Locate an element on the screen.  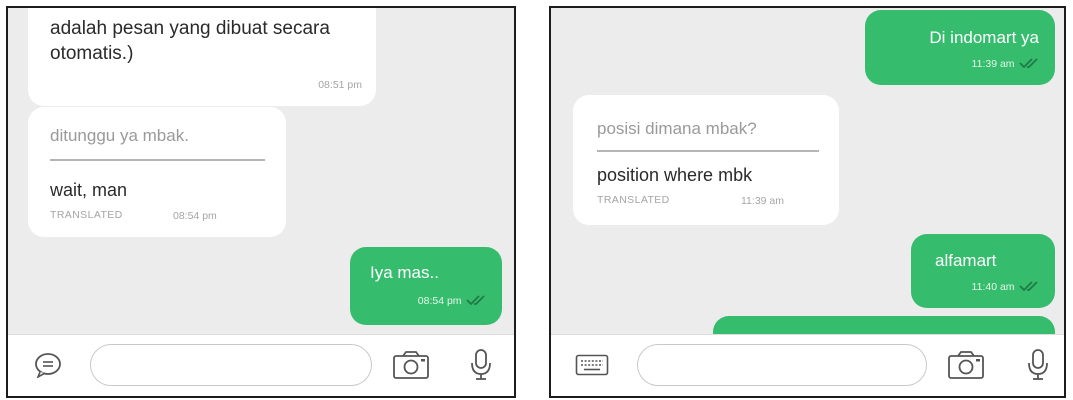
outgoing-message: alfamart 11:40 am is located at coordinates (983, 271).